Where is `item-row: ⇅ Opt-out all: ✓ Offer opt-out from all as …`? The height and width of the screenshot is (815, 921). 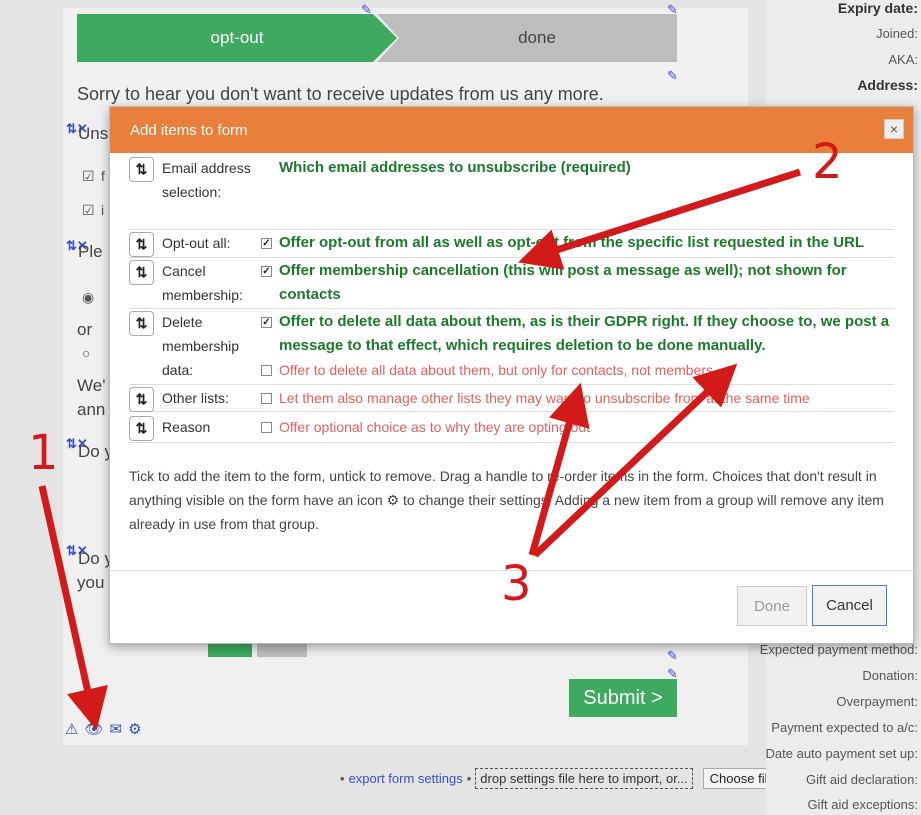
item-row: ⇅ Opt-out all: ✓ Offer opt-out from all as … is located at coordinates (511, 244).